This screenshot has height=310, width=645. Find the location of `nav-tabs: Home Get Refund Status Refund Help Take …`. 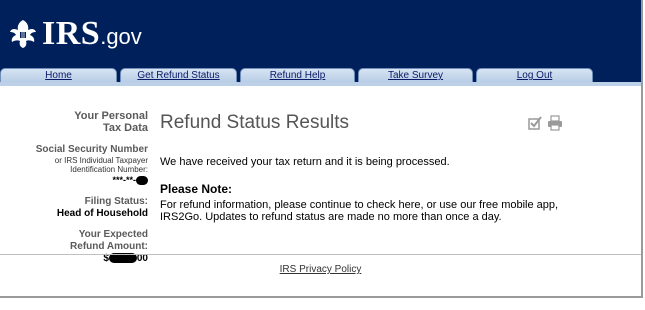

nav-tabs: Home Get Refund Status Refund Help Take … is located at coordinates (320, 75).